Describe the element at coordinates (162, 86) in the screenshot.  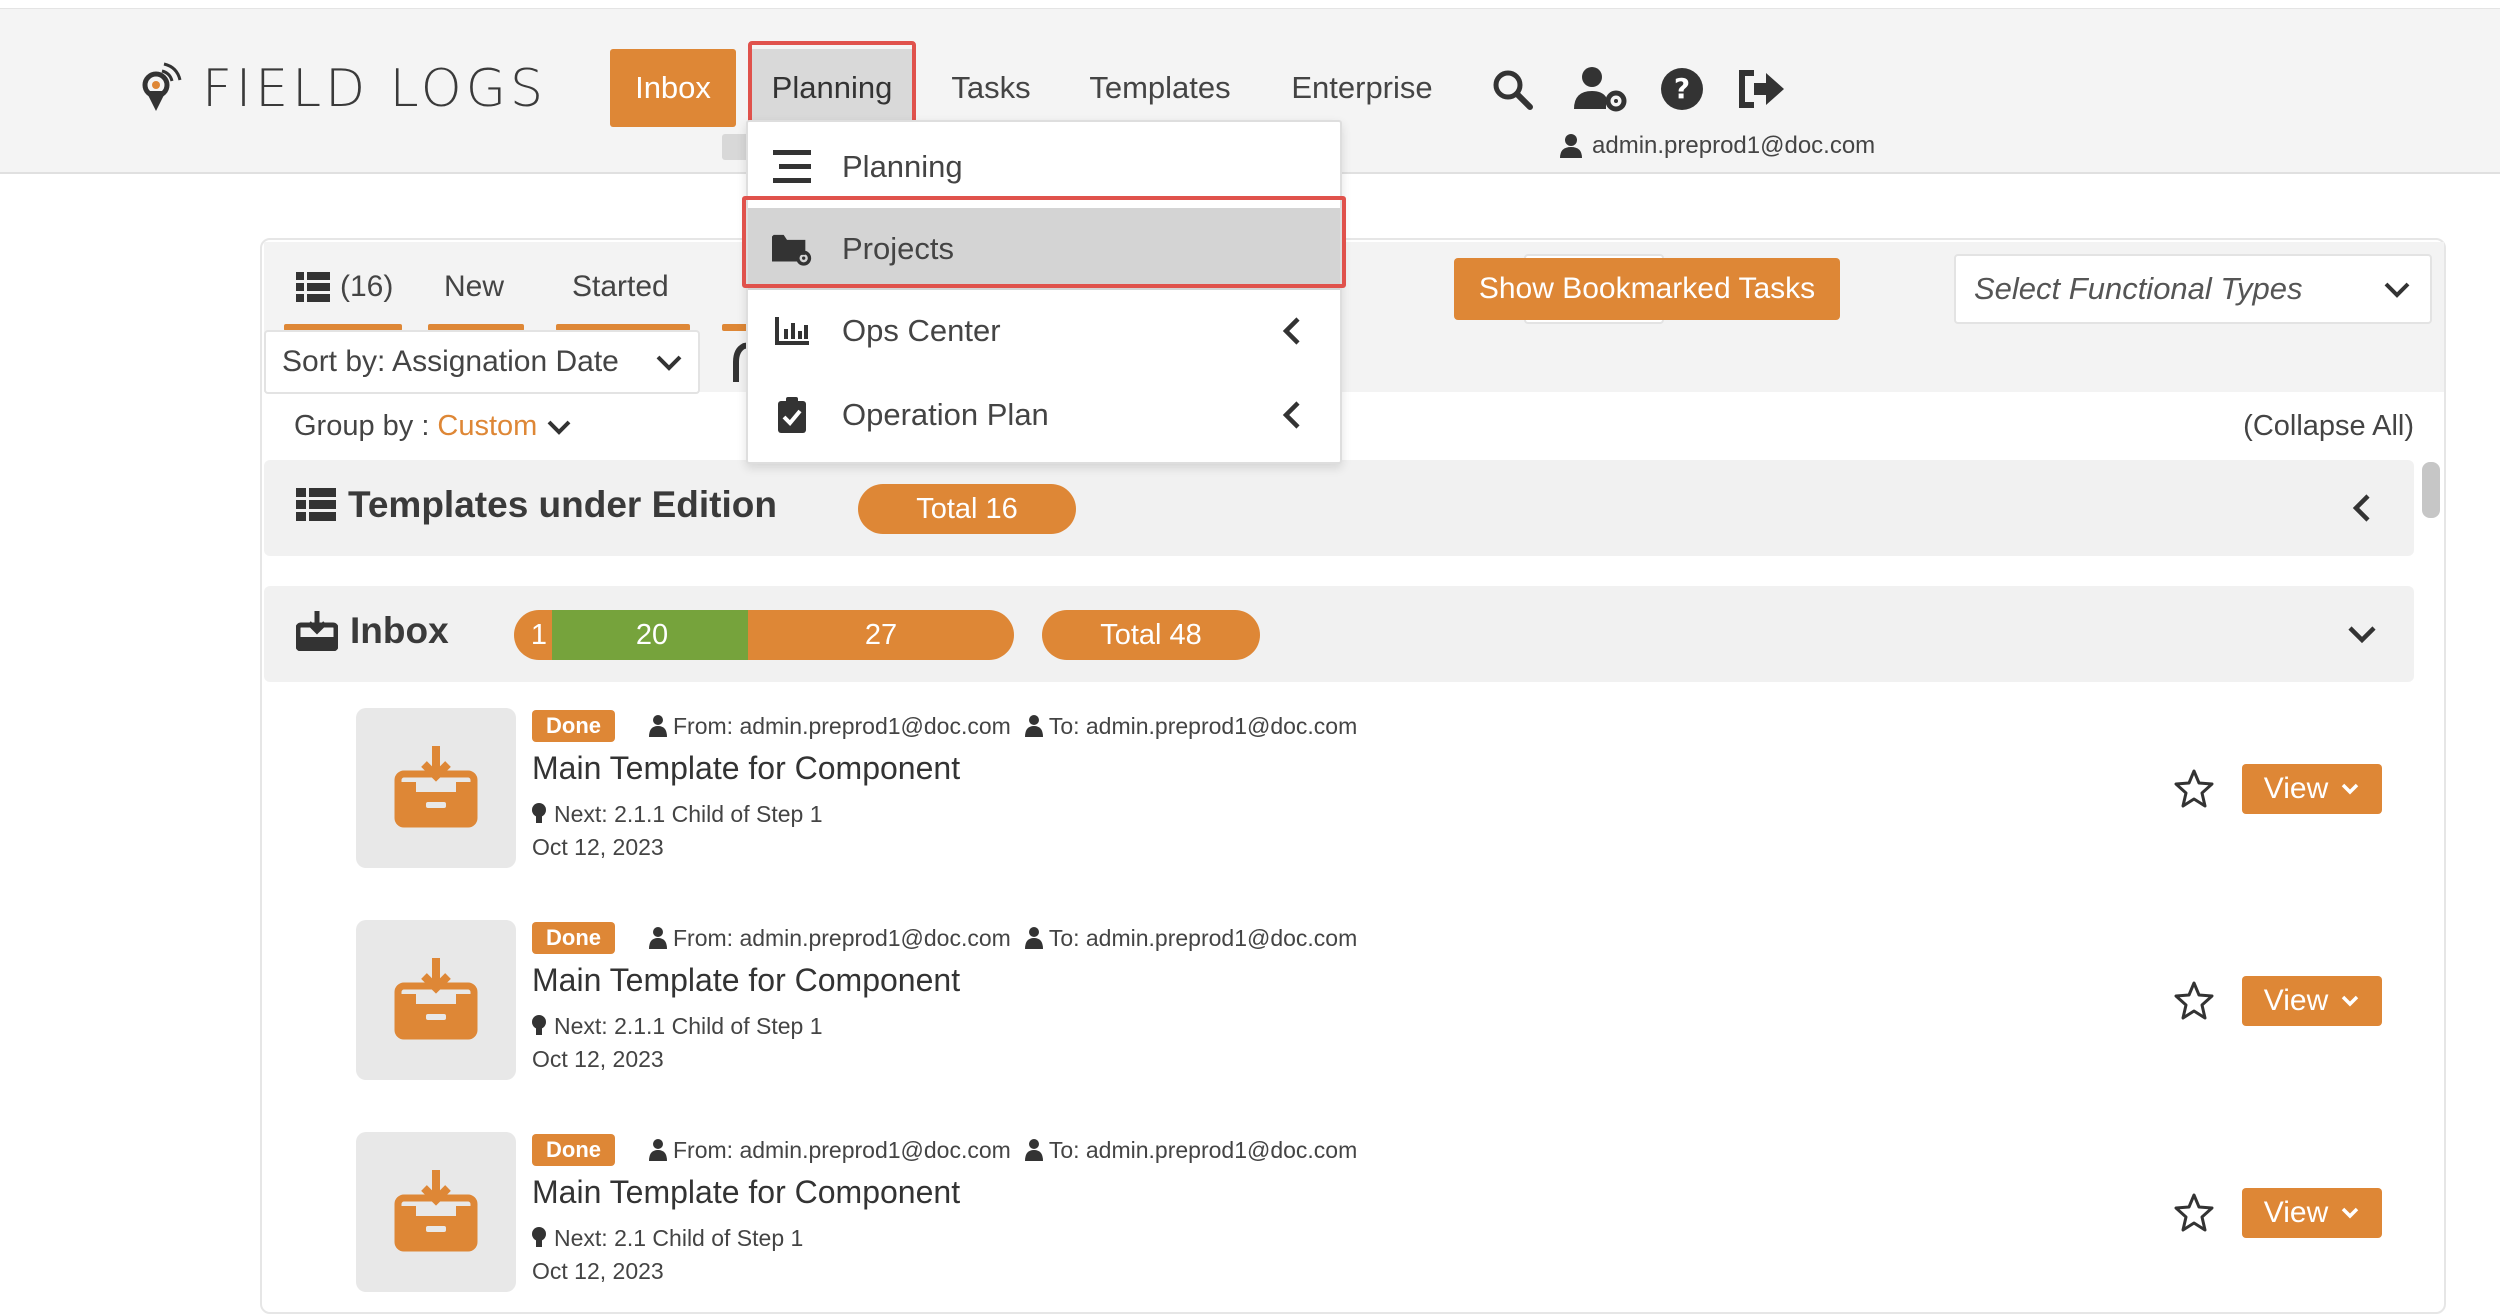
I see `location-pin-icon` at that location.